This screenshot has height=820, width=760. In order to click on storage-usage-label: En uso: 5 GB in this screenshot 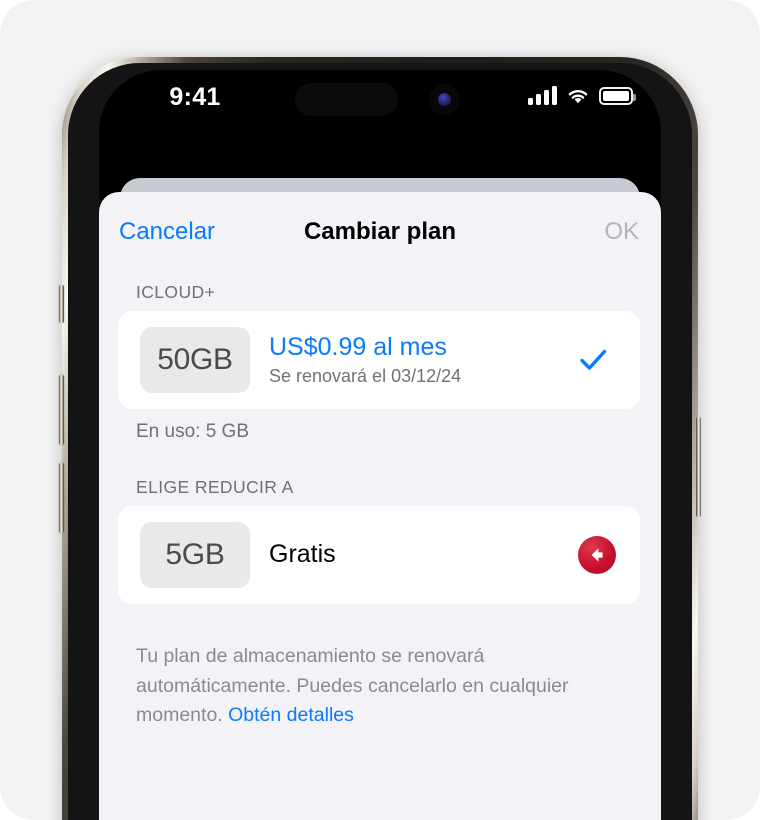, I will do `click(193, 431)`.